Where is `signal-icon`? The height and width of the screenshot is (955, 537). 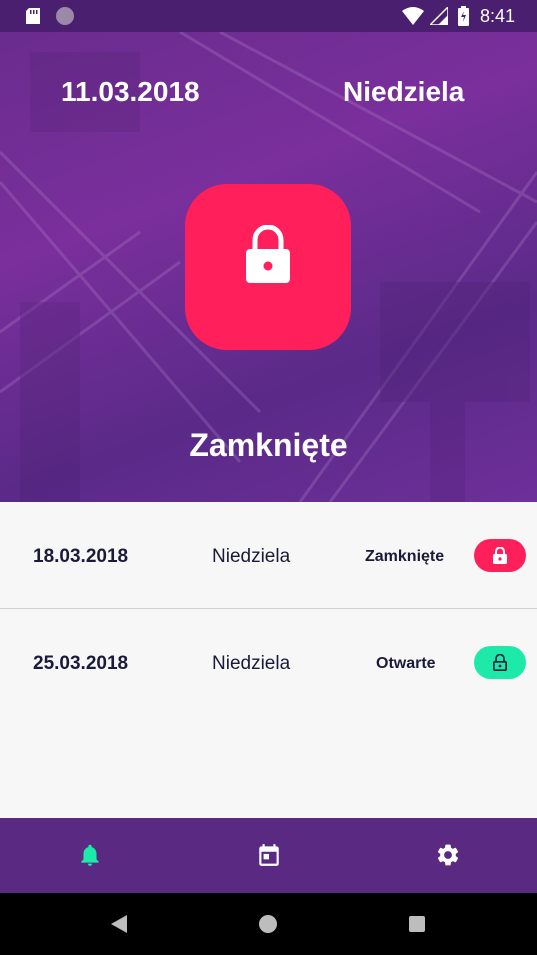
signal-icon is located at coordinates (439, 16).